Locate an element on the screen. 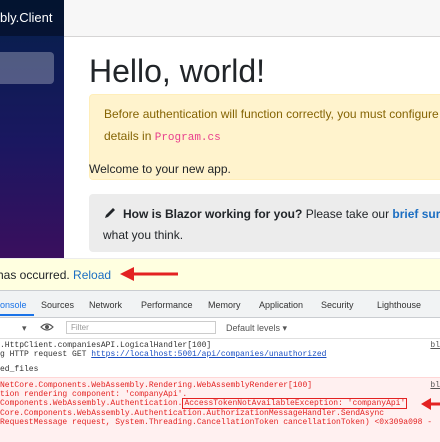 The image size is (440, 442). alert-line-2-text: details in is located at coordinates (128, 136).